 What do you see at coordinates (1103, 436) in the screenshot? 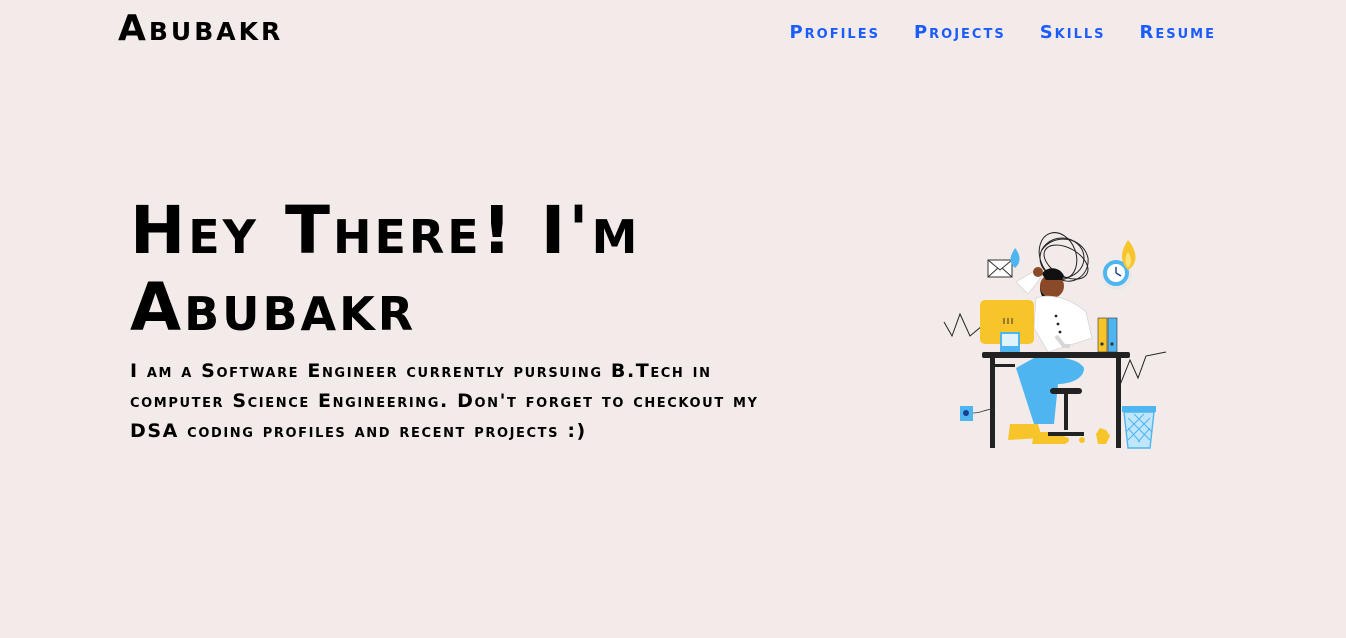
I see `crumpled-paper-icon` at bounding box center [1103, 436].